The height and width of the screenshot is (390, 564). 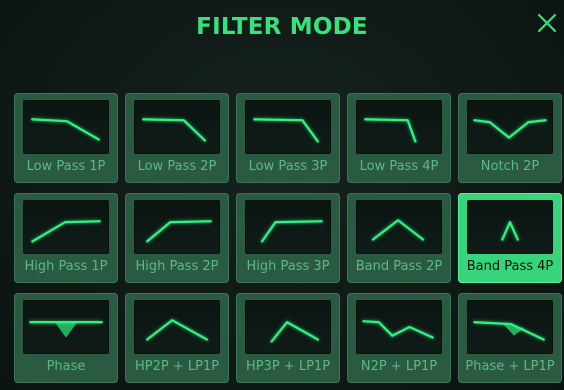 I want to click on mode-label: HP2P + LP1P, so click(x=177, y=366).